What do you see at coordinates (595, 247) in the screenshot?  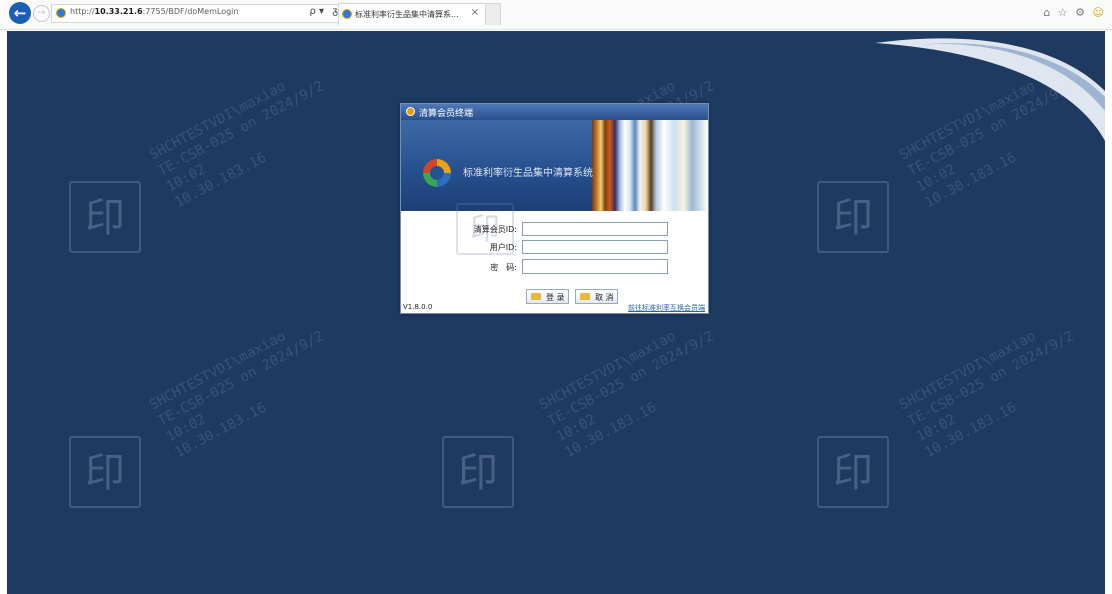 I see `user-id-input` at bounding box center [595, 247].